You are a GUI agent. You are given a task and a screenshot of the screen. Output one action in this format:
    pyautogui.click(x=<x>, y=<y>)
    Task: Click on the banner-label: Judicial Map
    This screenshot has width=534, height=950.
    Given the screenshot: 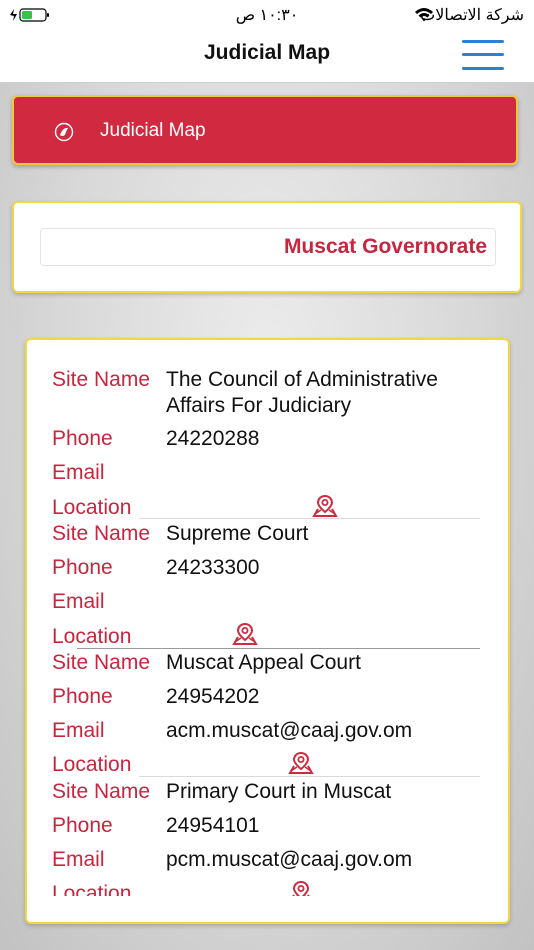 What is the action you would take?
    pyautogui.click(x=153, y=130)
    